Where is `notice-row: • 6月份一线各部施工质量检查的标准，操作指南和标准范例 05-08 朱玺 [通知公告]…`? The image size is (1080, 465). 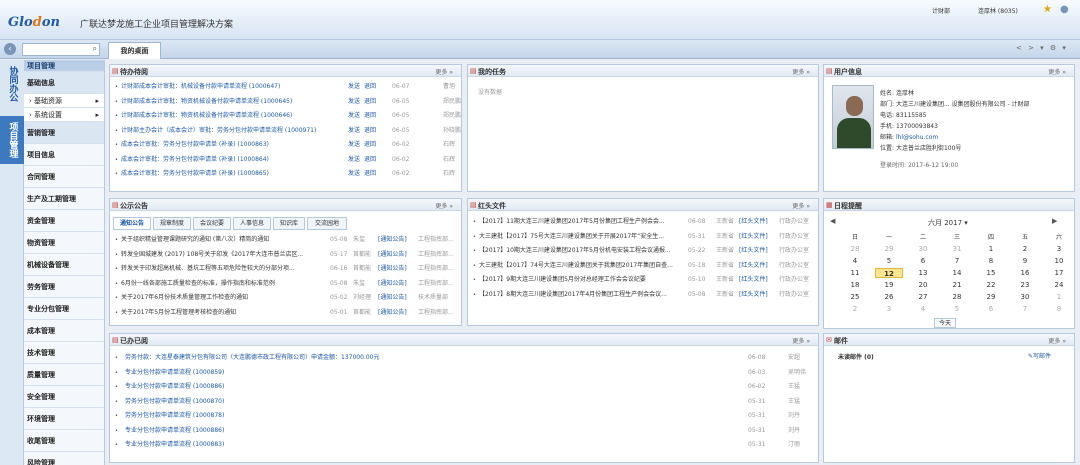 notice-row: • 6月份一线各部施工质量检查的标准，操作指南和标准范例 05-08 朱玺 [通知公告]… is located at coordinates (285, 284).